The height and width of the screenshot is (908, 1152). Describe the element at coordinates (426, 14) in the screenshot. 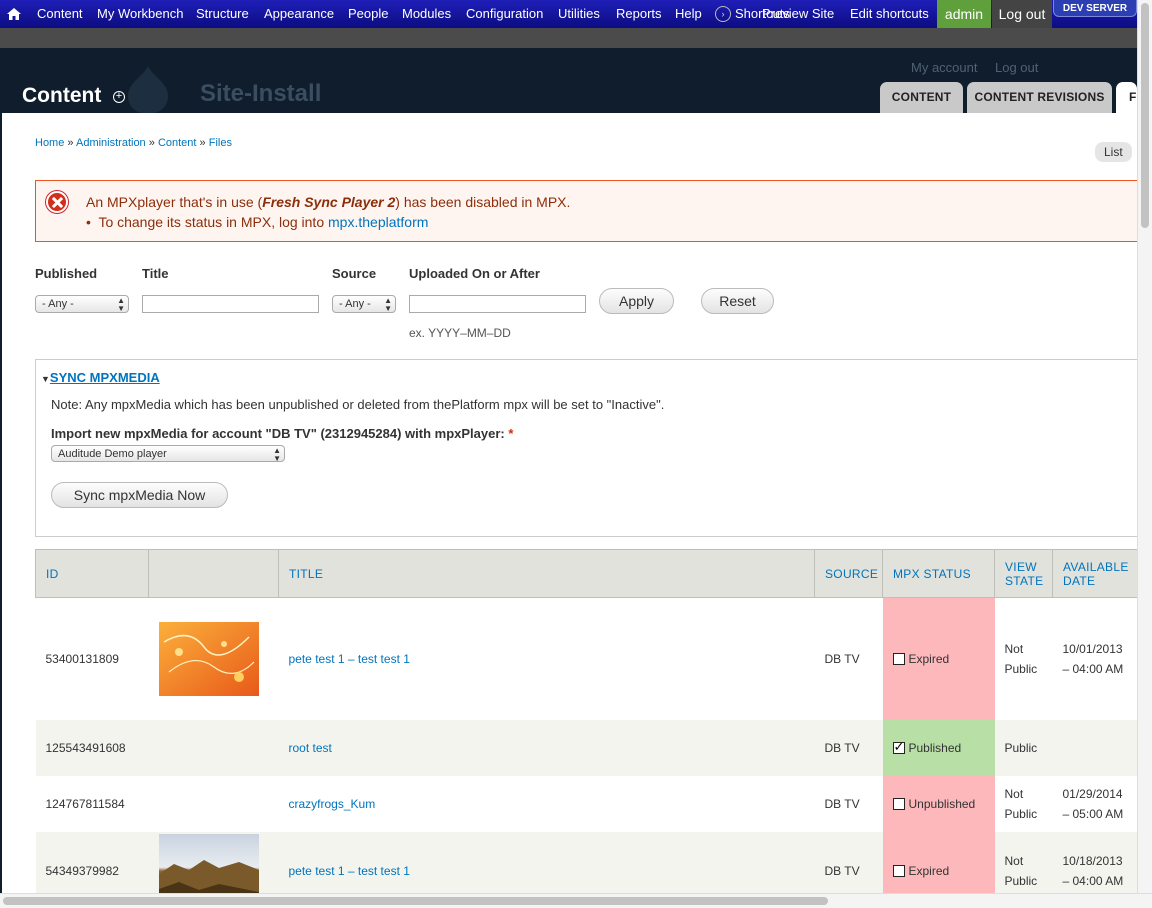

I see `toolbar-item-modules: Modules` at that location.